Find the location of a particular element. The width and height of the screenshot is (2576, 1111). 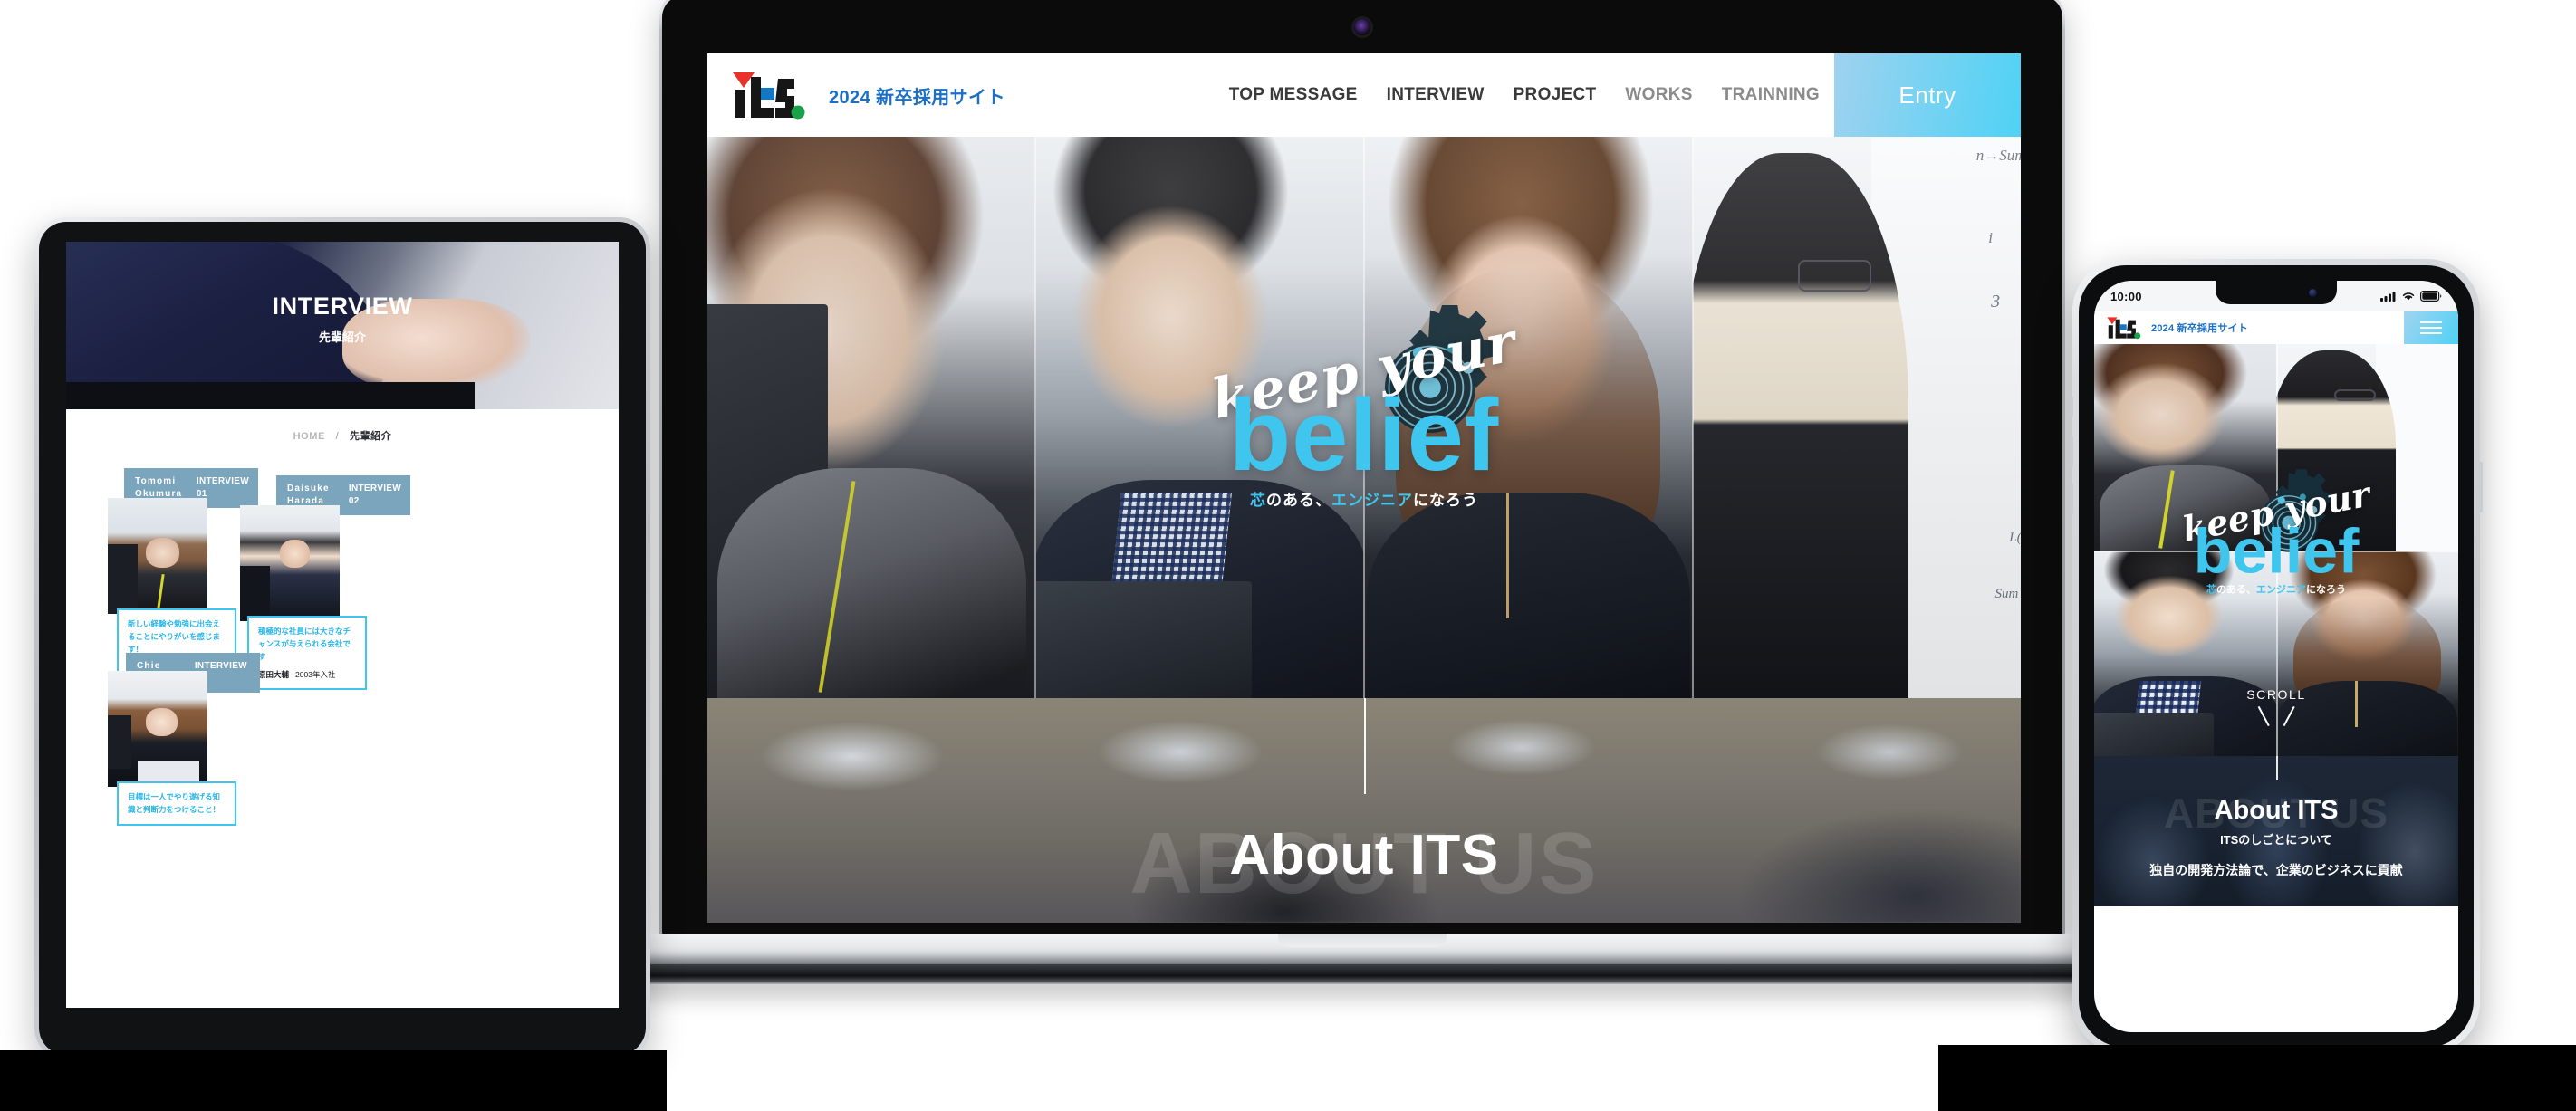

whiteboard-ink-4: L(i,j) is located at coordinates (2015, 538).